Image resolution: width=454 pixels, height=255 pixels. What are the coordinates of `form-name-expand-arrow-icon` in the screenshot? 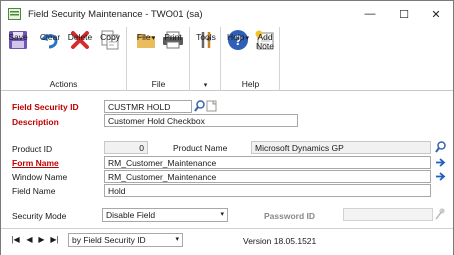 It's located at (440, 162).